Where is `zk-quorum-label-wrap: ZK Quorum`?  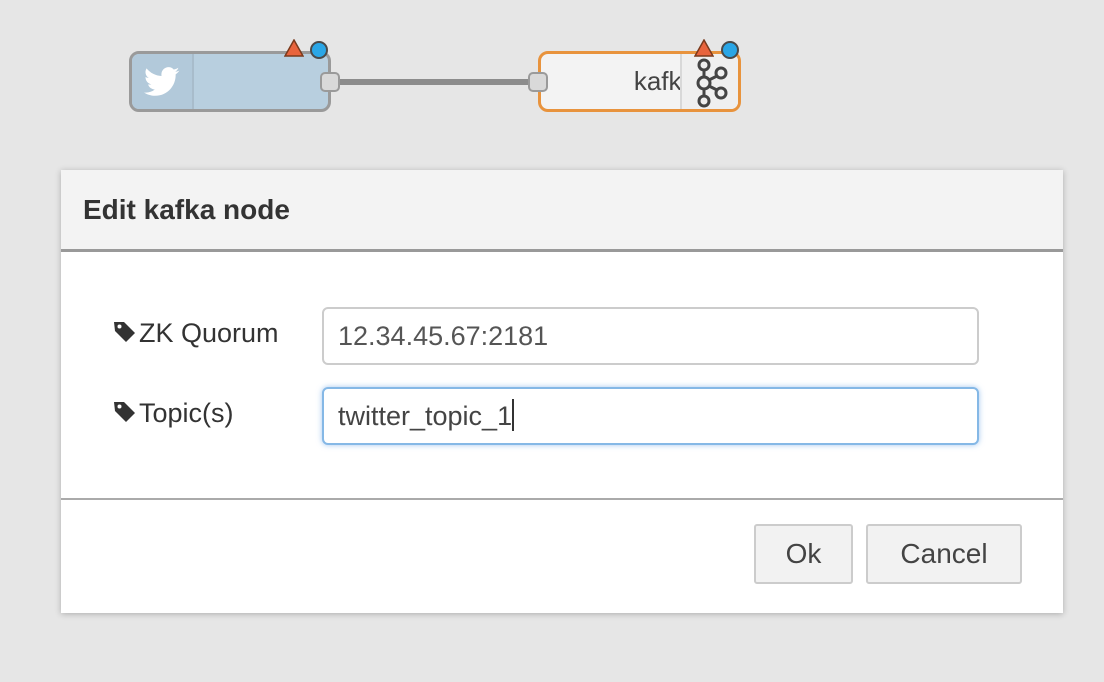
zk-quorum-label-wrap: ZK Quorum is located at coordinates (196, 333).